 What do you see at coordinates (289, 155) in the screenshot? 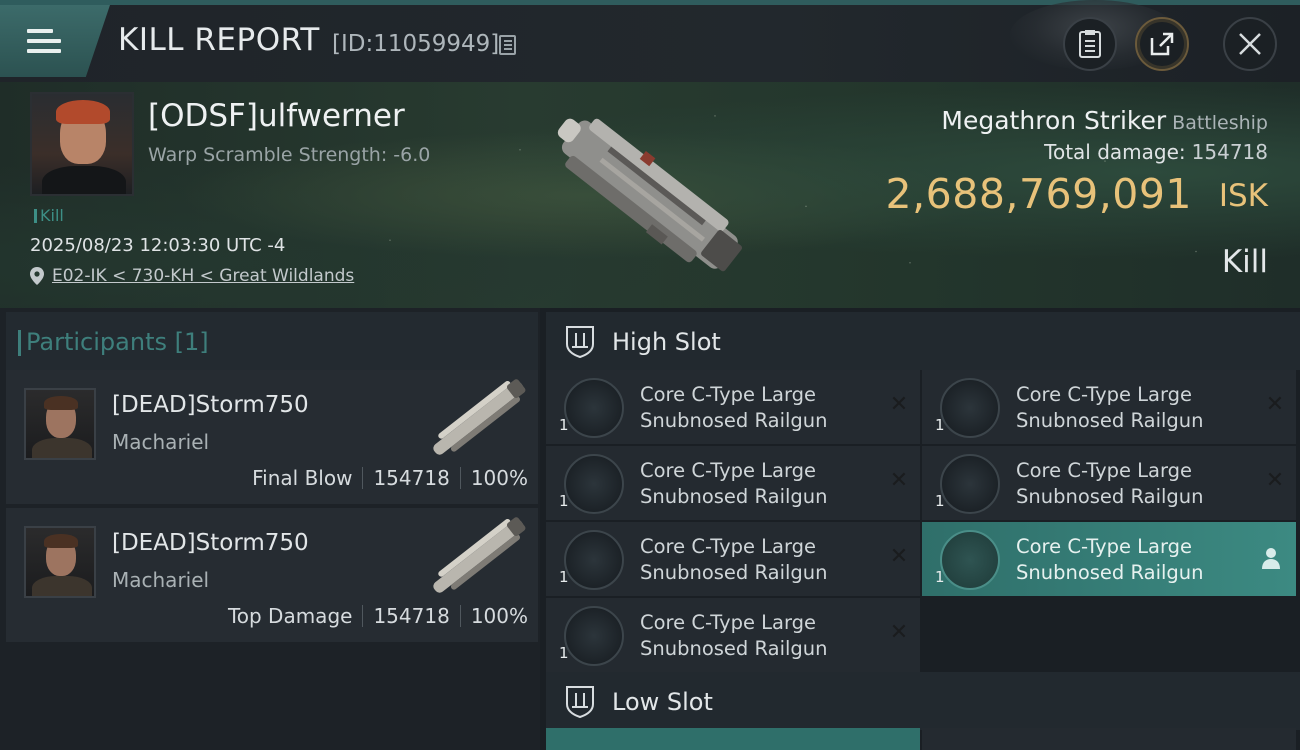
I see `warp-scramble-strength: Warp Scramble Strength: -6.0` at bounding box center [289, 155].